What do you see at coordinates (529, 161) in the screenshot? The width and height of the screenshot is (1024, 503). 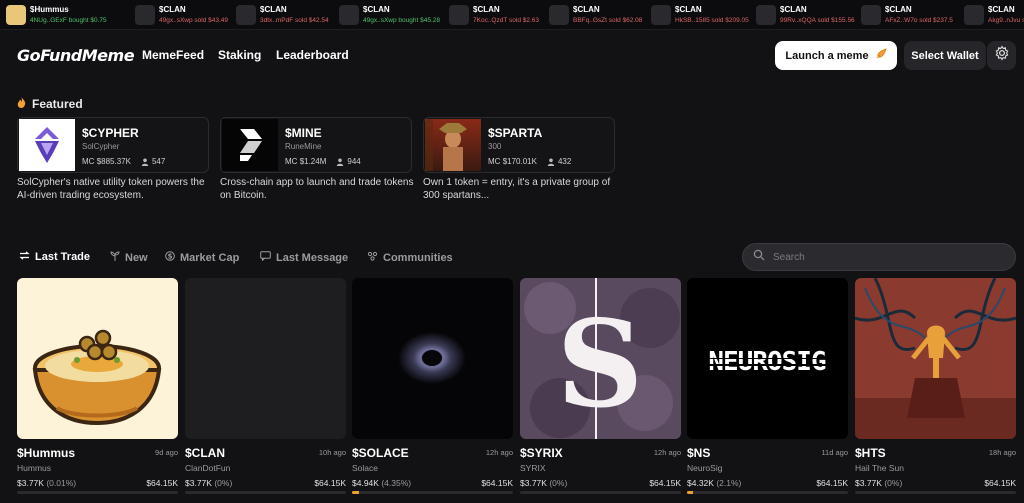 I see `featured-stats: MC $170.01K 432` at bounding box center [529, 161].